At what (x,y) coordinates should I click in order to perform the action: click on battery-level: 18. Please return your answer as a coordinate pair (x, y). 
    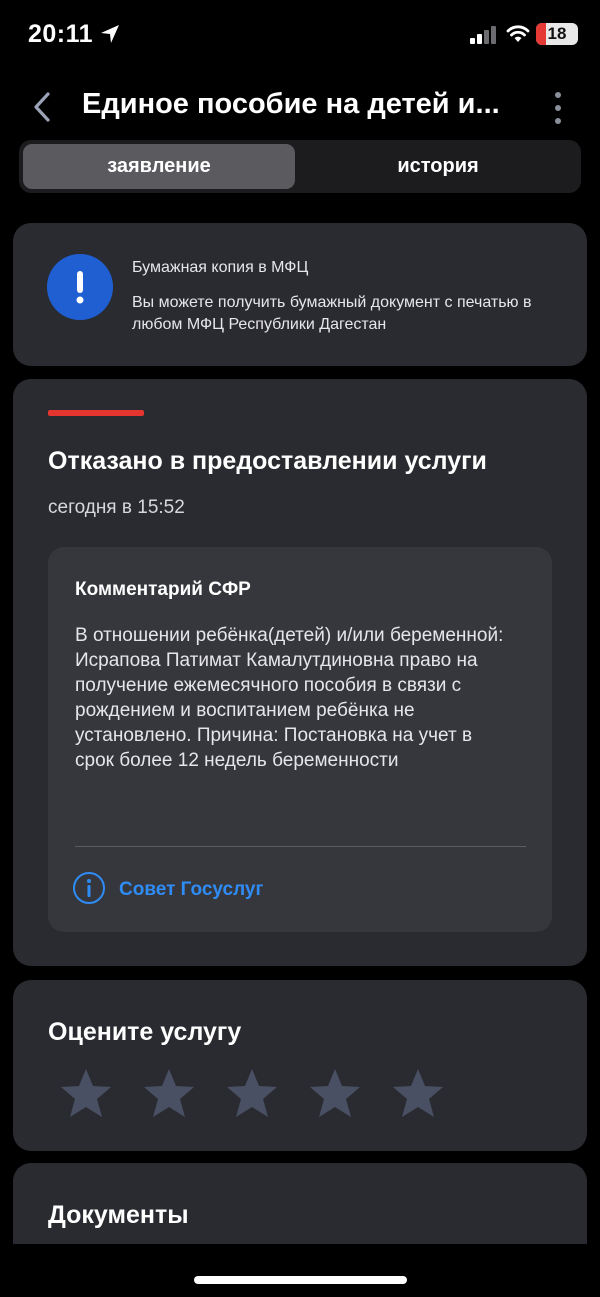
    Looking at the image, I should click on (557, 33).